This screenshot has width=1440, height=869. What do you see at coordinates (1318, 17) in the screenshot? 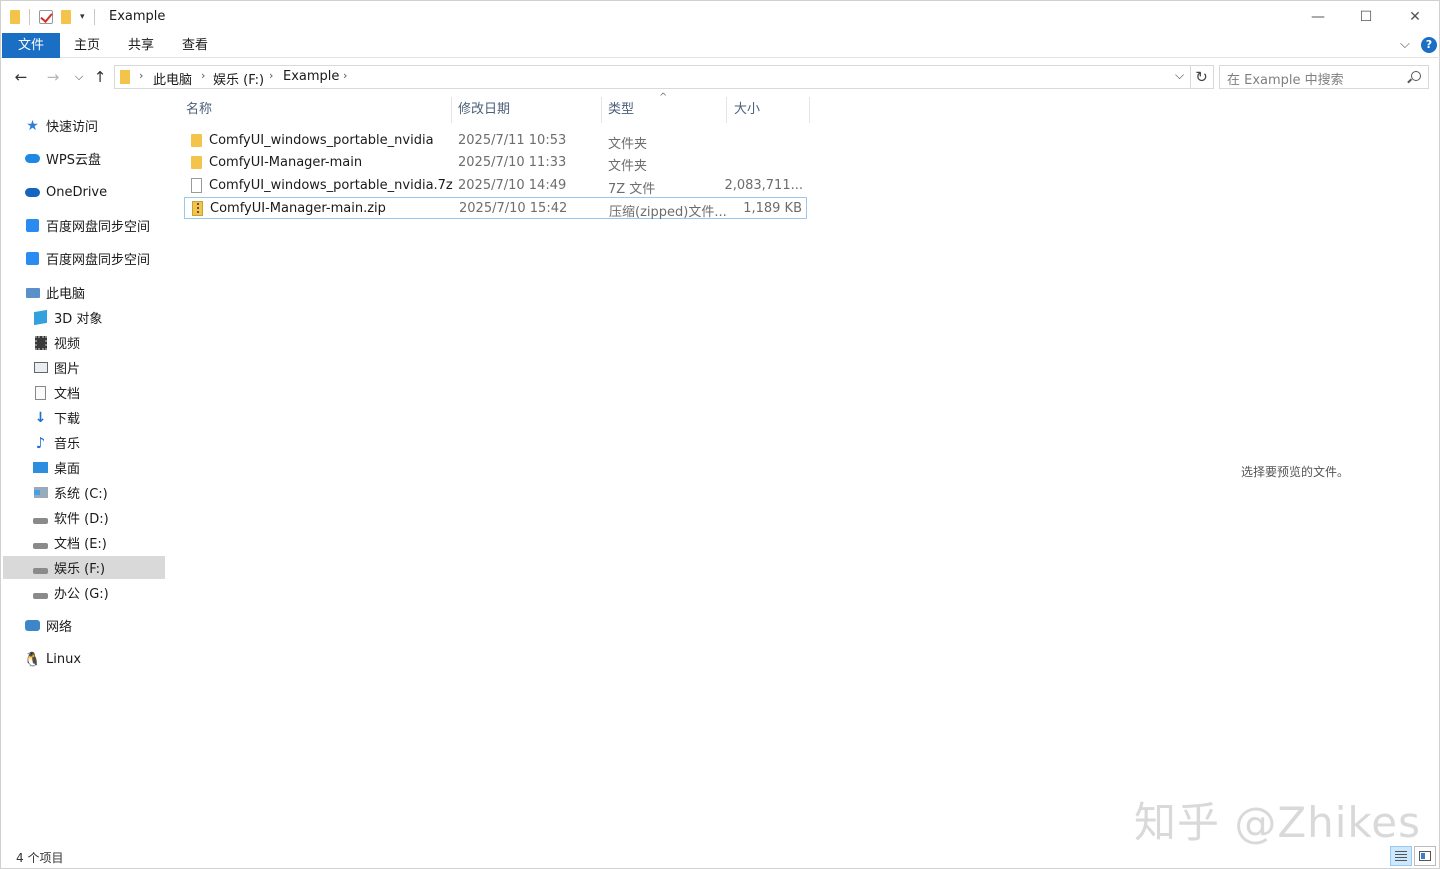
I see `minimize-button: —` at bounding box center [1318, 17].